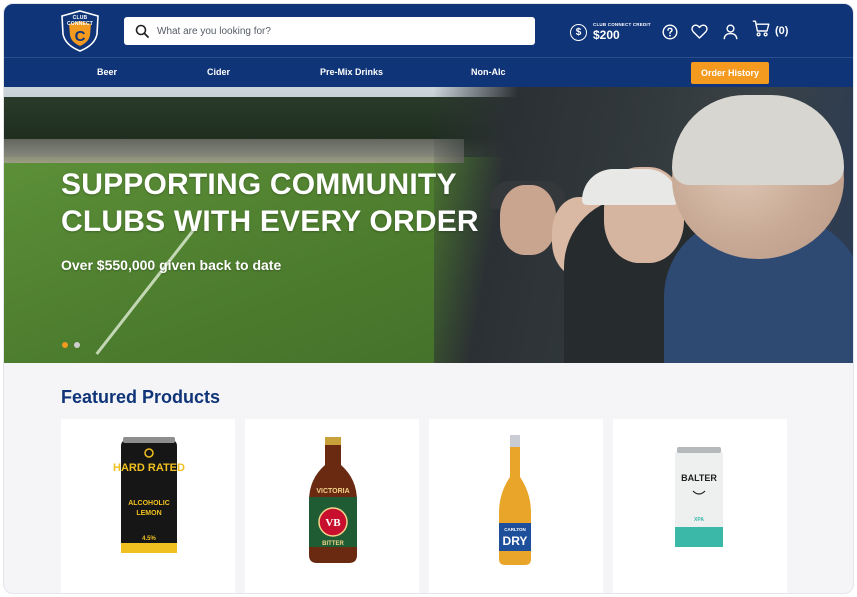 The height and width of the screenshot is (597, 857). I want to click on product-abv-text: 4.5%, so click(149, 539).